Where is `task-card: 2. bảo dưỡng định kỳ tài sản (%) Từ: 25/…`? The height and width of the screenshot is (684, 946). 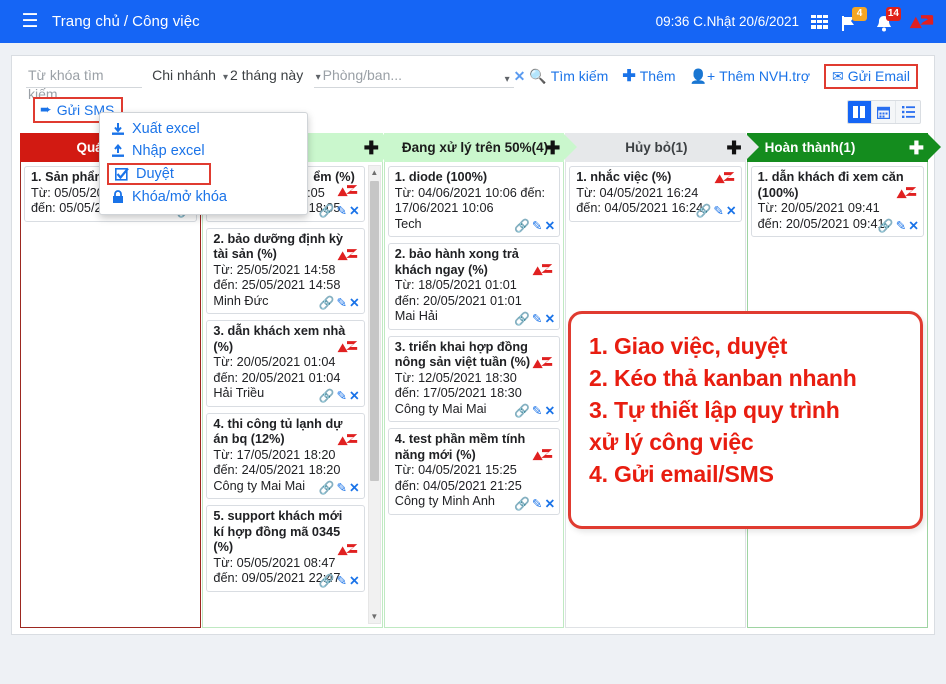
task-card: 2. bảo dưỡng định kỳ tài sản (%) Từ: 25/… is located at coordinates (285, 270).